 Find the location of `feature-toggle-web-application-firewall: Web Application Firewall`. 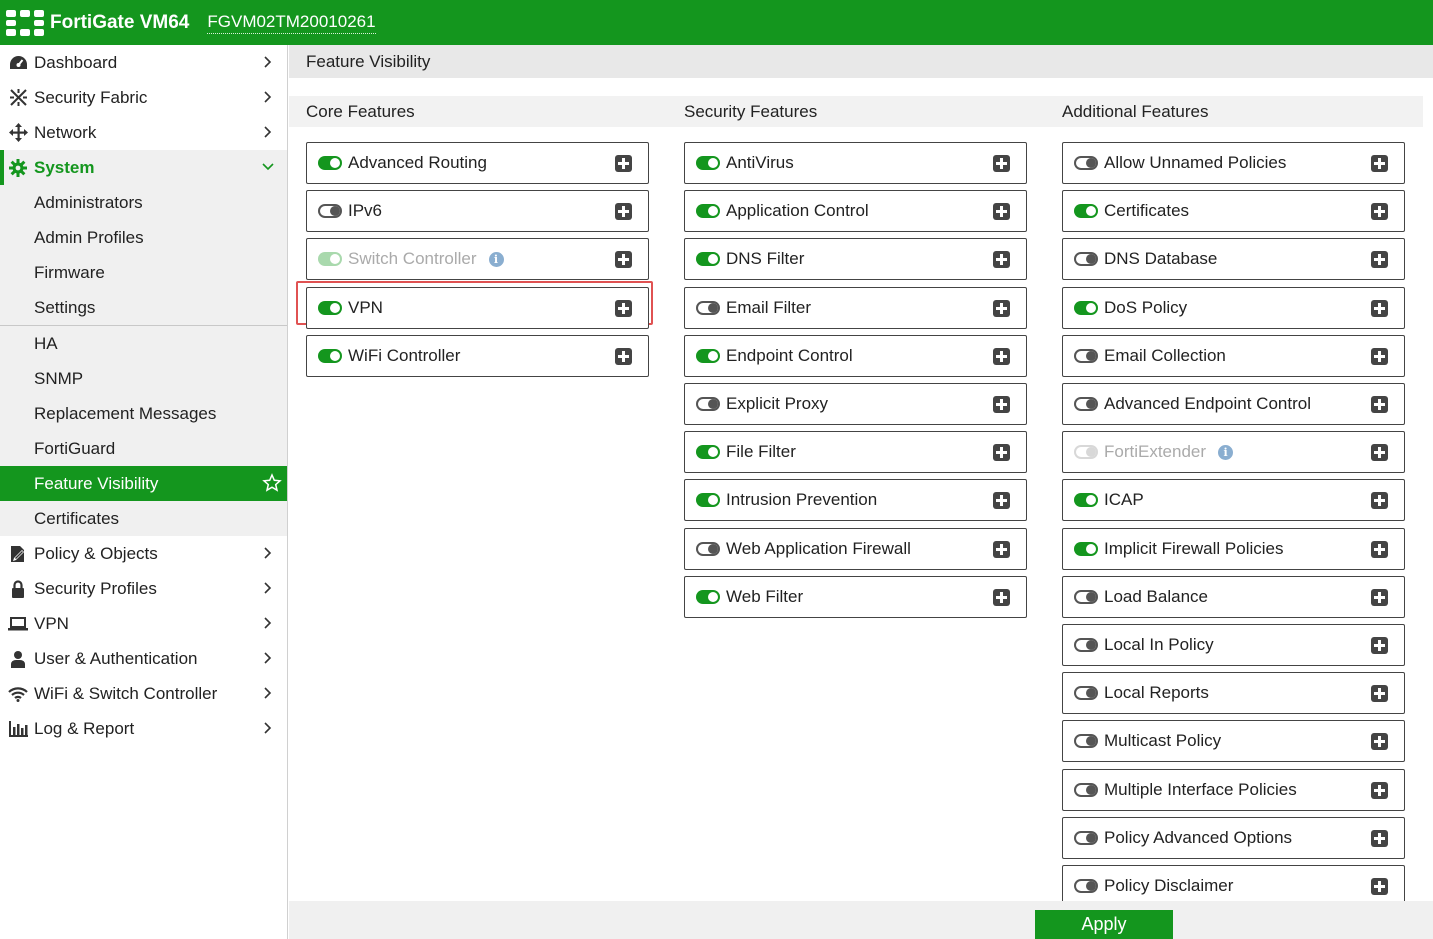

feature-toggle-web-application-firewall: Web Application Firewall is located at coordinates (855, 548).